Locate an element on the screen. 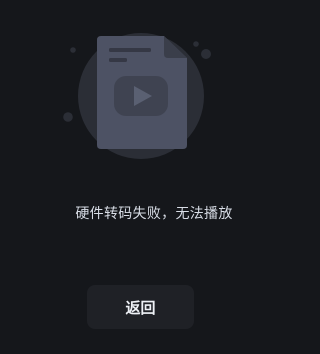 The image size is (320, 354). file-video-error-icon is located at coordinates (142, 92).